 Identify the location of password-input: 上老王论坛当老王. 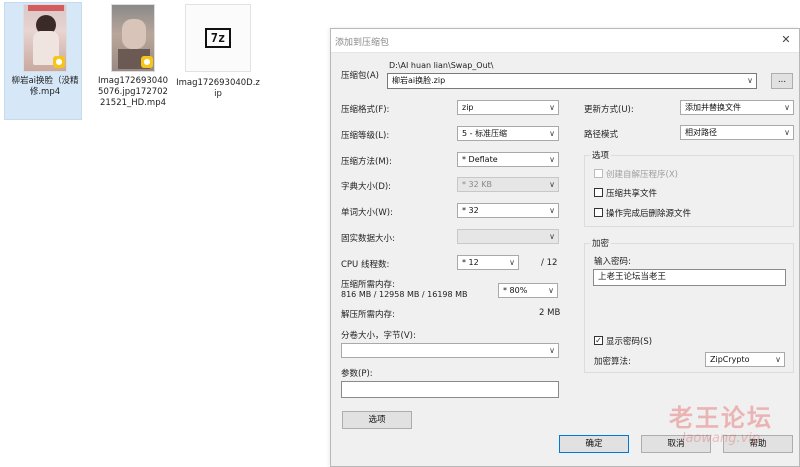
(689, 277).